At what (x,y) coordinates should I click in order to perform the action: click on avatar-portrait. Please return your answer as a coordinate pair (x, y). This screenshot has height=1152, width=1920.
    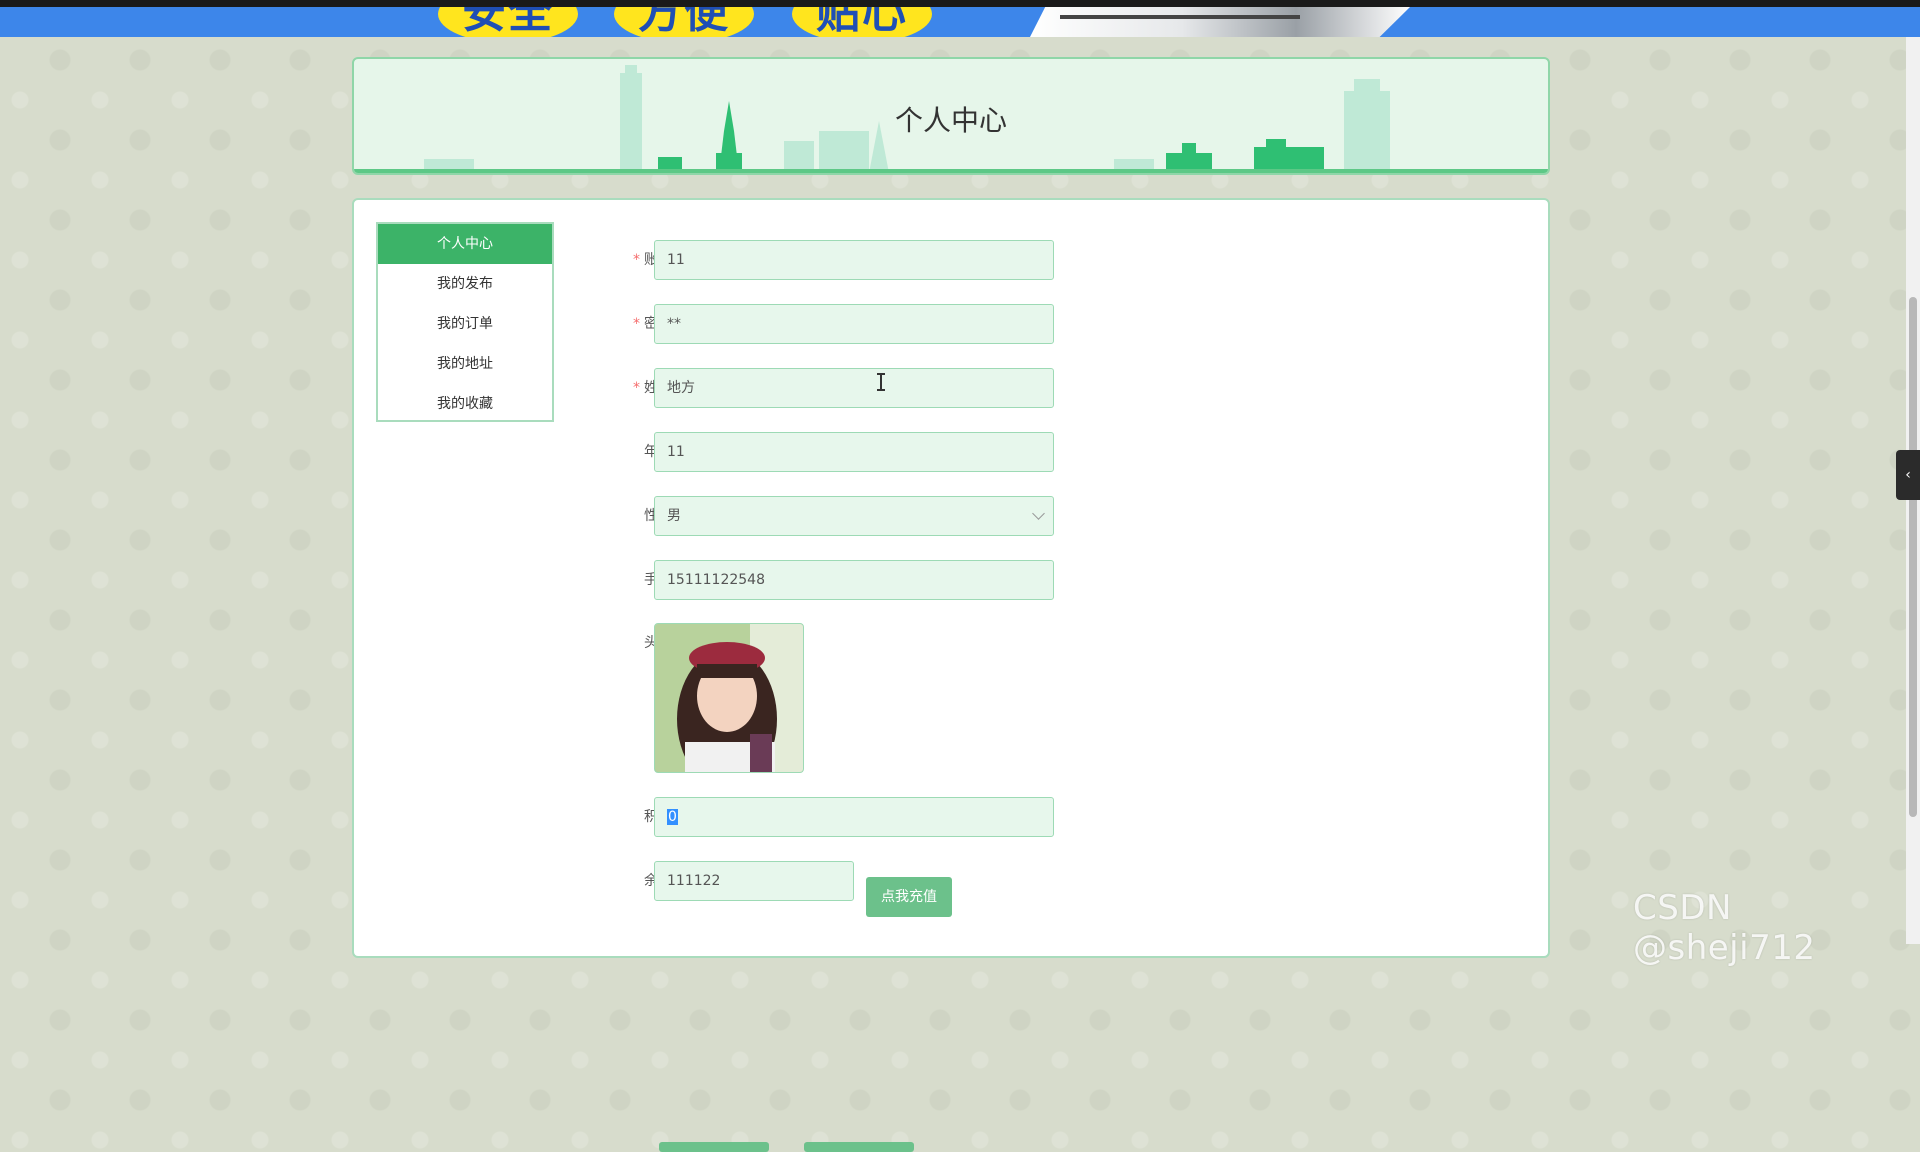
    Looking at the image, I should click on (729, 698).